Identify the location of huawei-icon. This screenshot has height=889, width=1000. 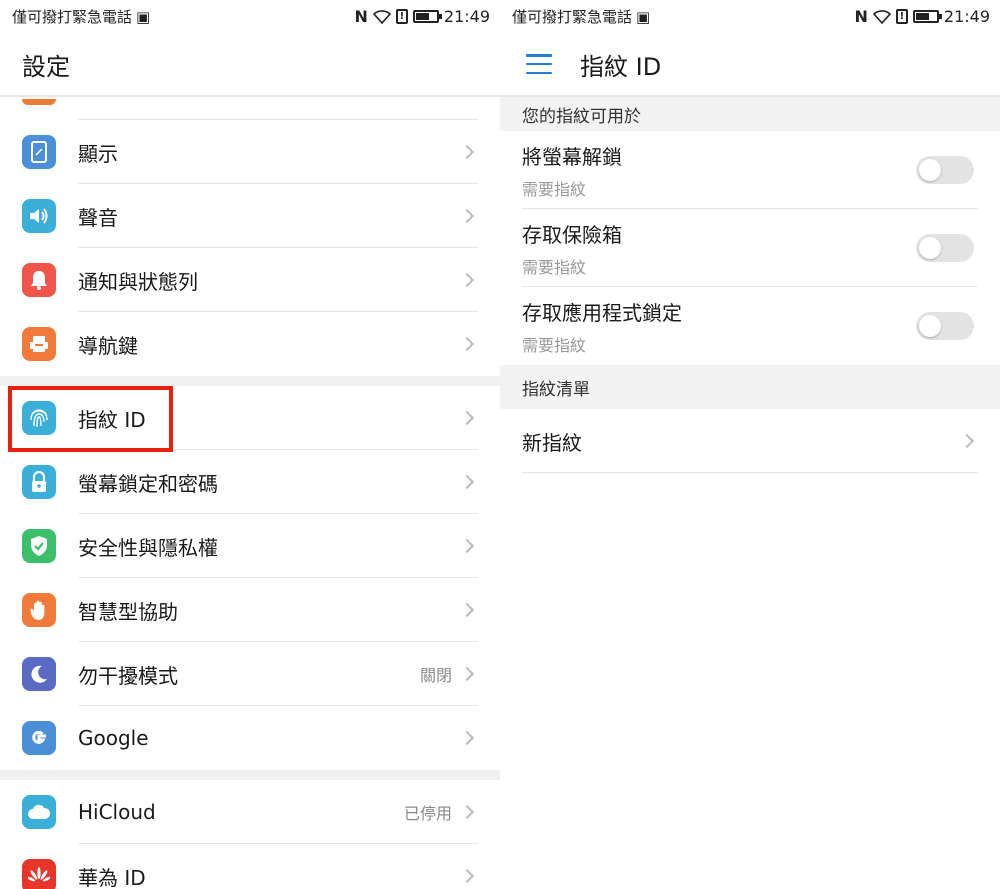
(39, 874).